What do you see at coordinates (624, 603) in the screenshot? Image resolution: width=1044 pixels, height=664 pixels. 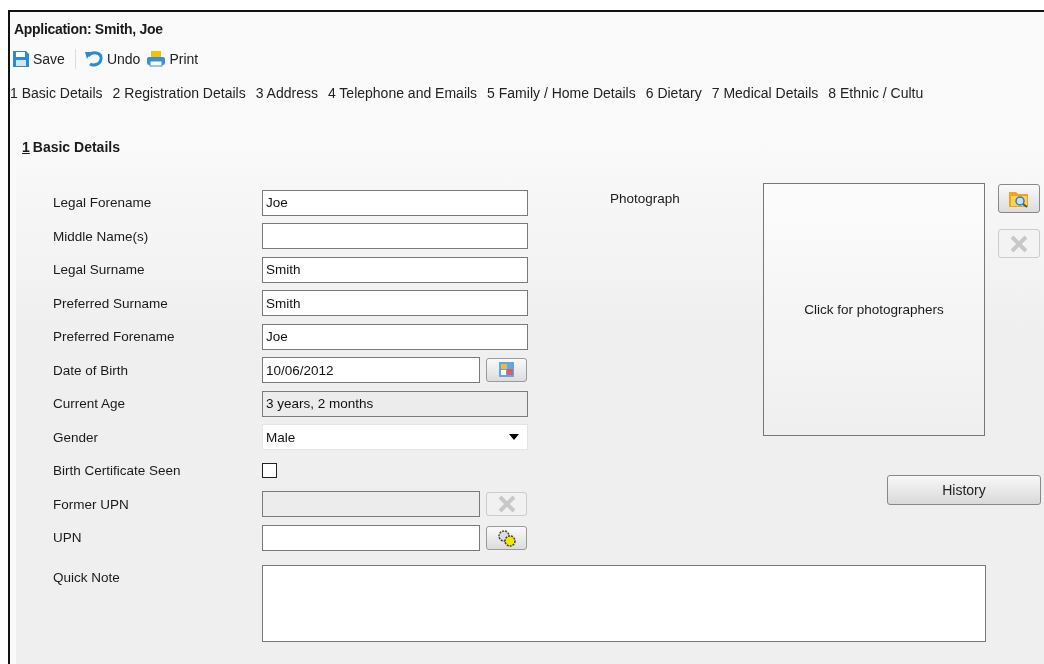 I see `quick-note-field` at bounding box center [624, 603].